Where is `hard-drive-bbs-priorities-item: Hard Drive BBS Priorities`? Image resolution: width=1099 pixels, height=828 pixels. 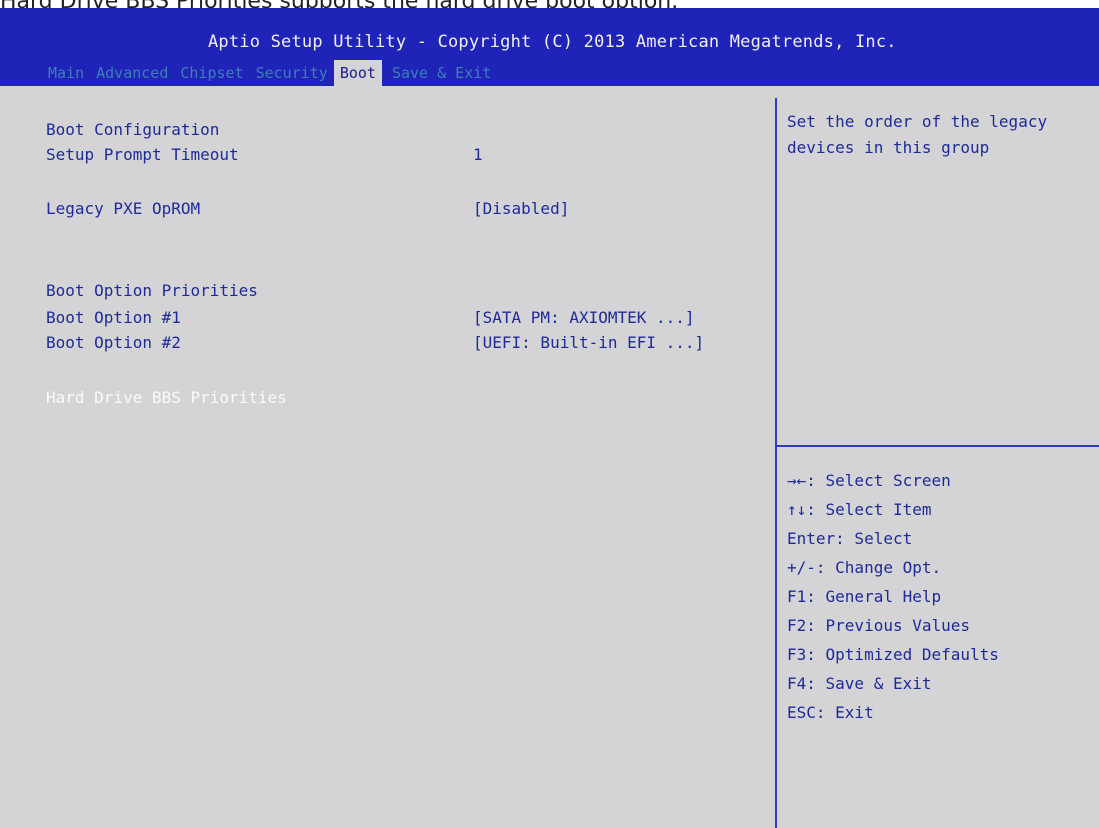
hard-drive-bbs-priorities-item: Hard Drive BBS Priorities is located at coordinates (166, 397).